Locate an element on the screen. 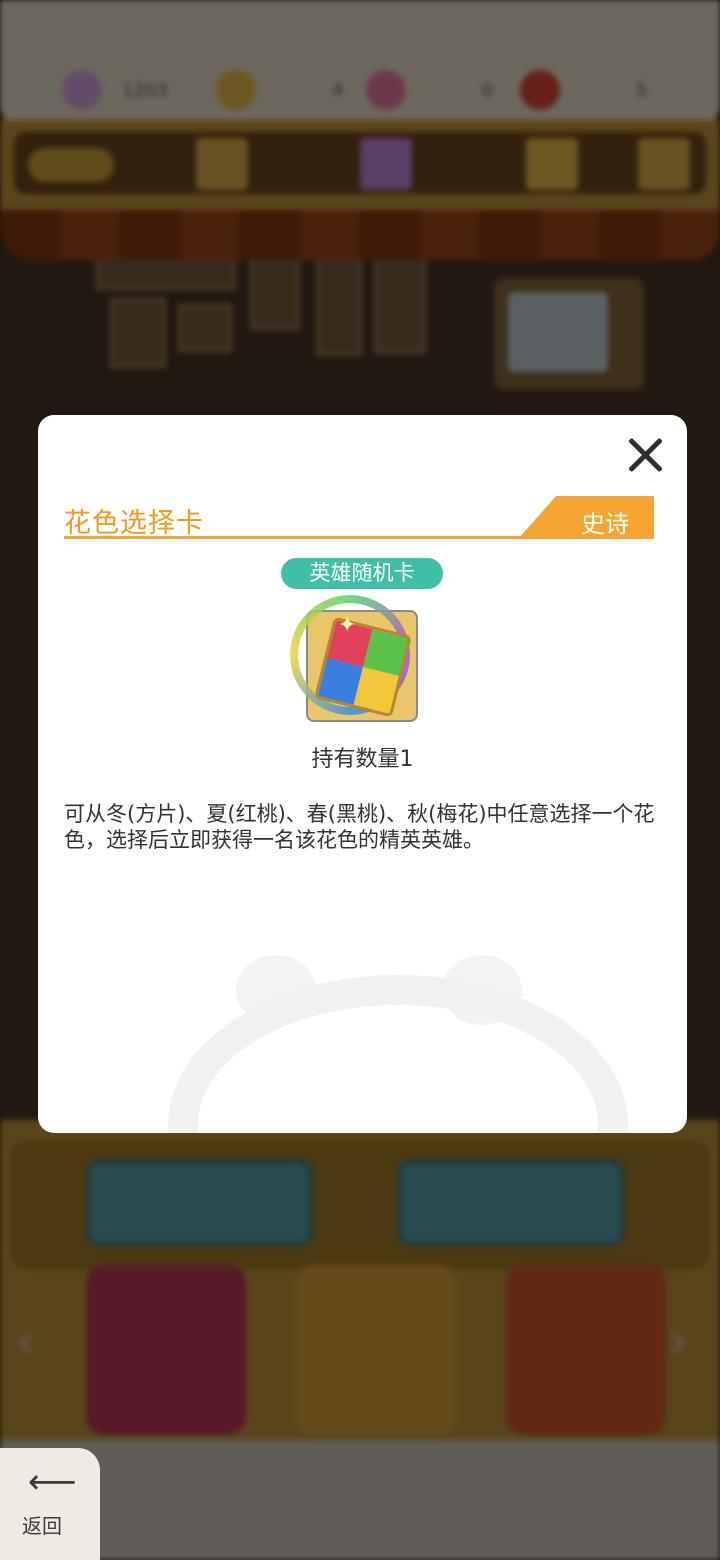 The height and width of the screenshot is (1560, 720). rarity-label: 史诗 is located at coordinates (605, 524).